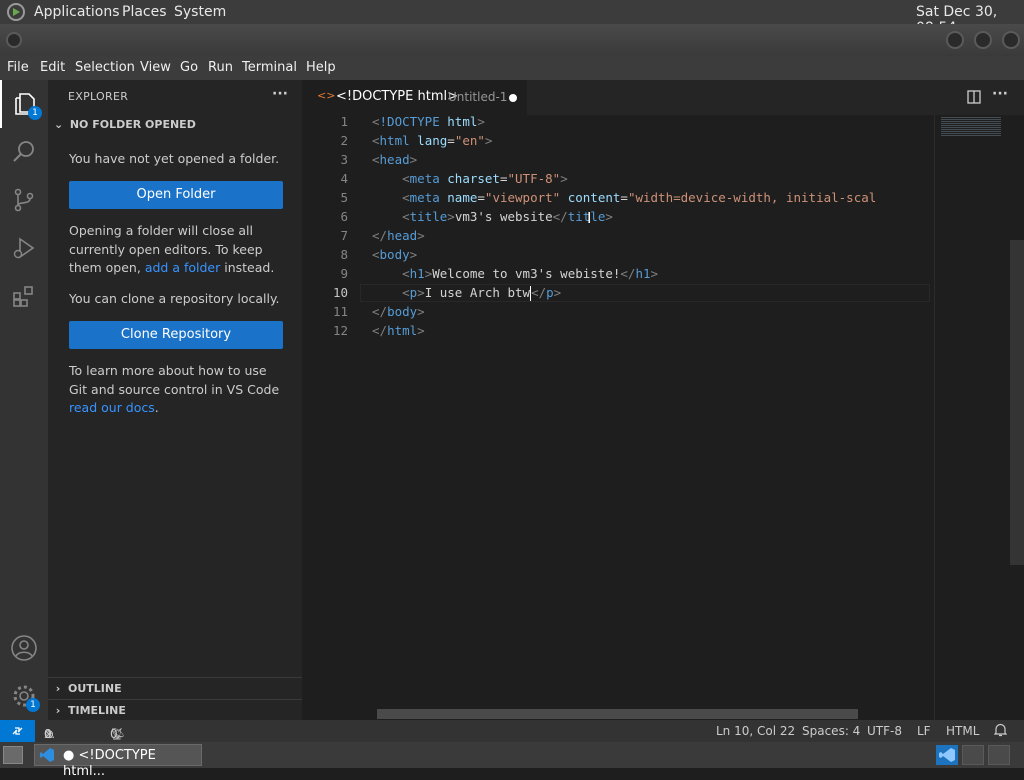 Image resolution: width=1024 pixels, height=780 pixels. Describe the element at coordinates (35, 113) in the screenshot. I see `explorer-badge: 1` at that location.